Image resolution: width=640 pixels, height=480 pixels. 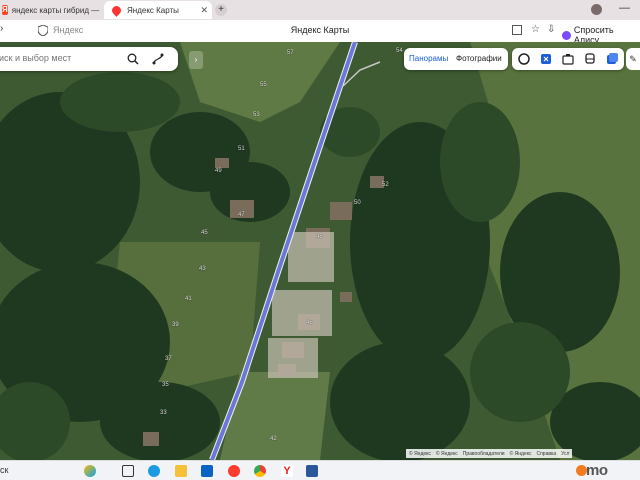 What do you see at coordinates (596, 9) in the screenshot?
I see `profile-avatar` at bounding box center [596, 9].